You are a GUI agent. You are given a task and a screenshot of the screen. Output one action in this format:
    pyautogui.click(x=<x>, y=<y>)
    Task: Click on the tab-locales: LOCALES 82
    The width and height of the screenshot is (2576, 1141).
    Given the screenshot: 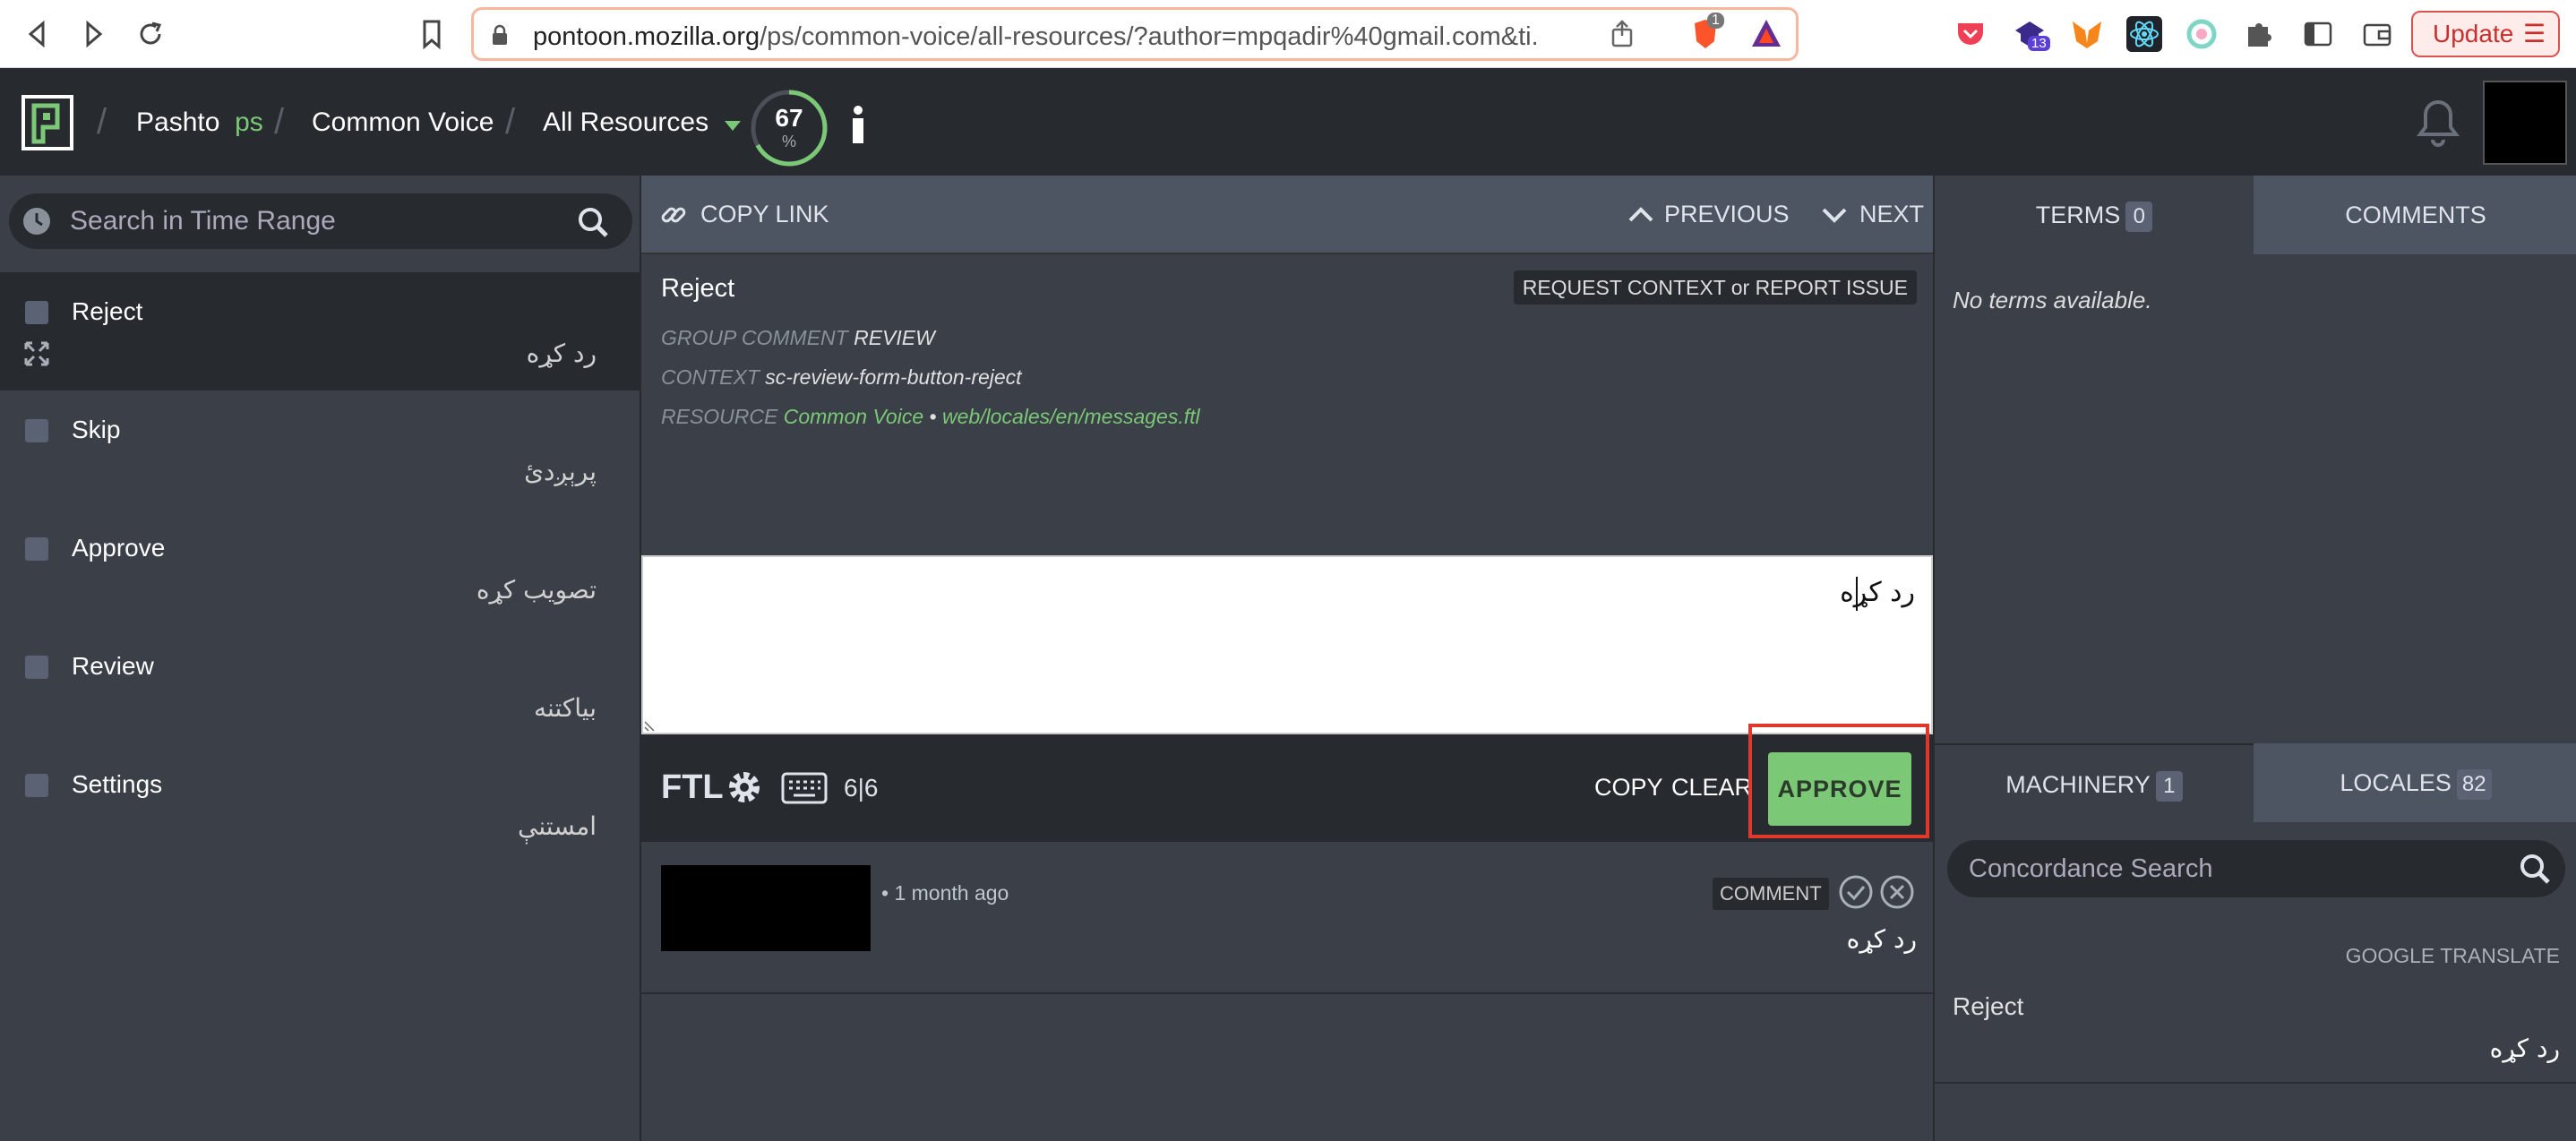 What is the action you would take?
    pyautogui.click(x=2415, y=782)
    